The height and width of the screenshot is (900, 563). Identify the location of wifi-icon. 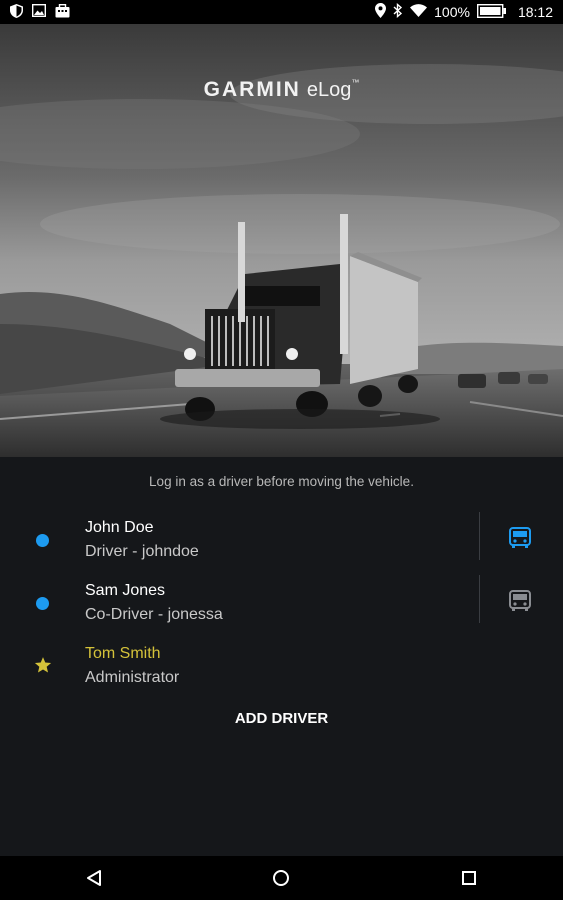
(419, 12).